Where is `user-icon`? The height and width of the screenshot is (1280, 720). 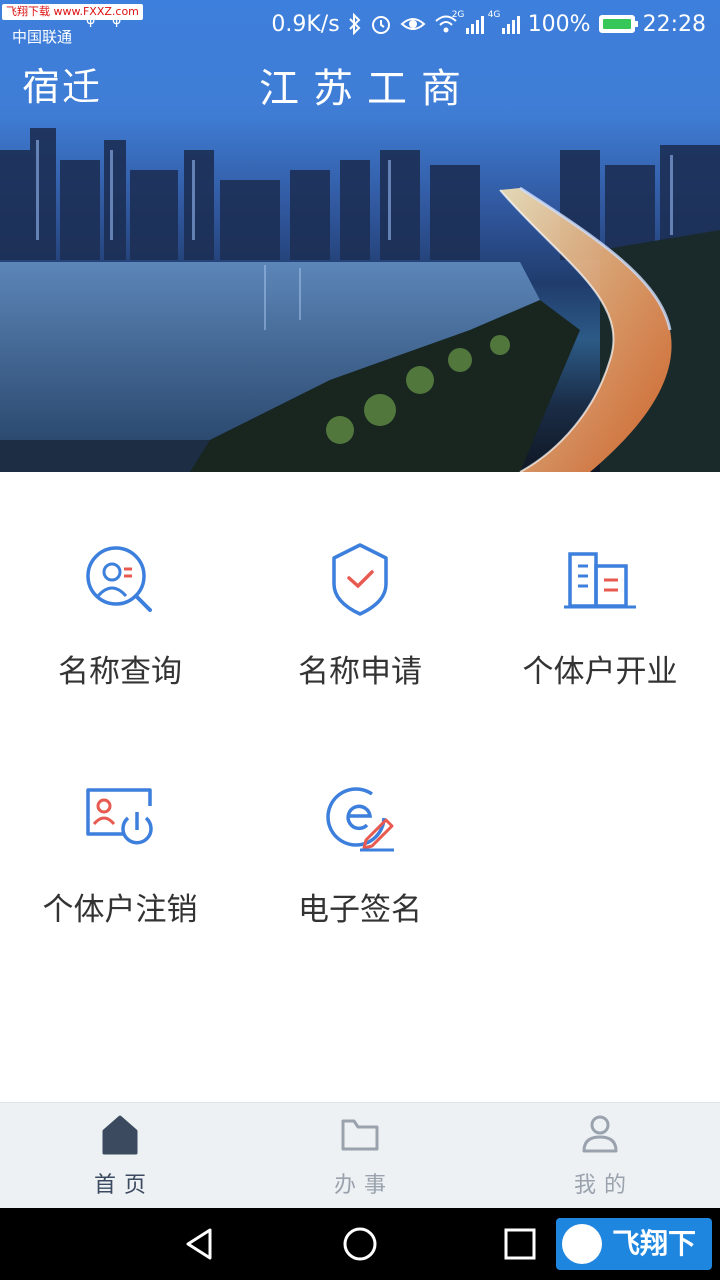
user-icon is located at coordinates (600, 1134).